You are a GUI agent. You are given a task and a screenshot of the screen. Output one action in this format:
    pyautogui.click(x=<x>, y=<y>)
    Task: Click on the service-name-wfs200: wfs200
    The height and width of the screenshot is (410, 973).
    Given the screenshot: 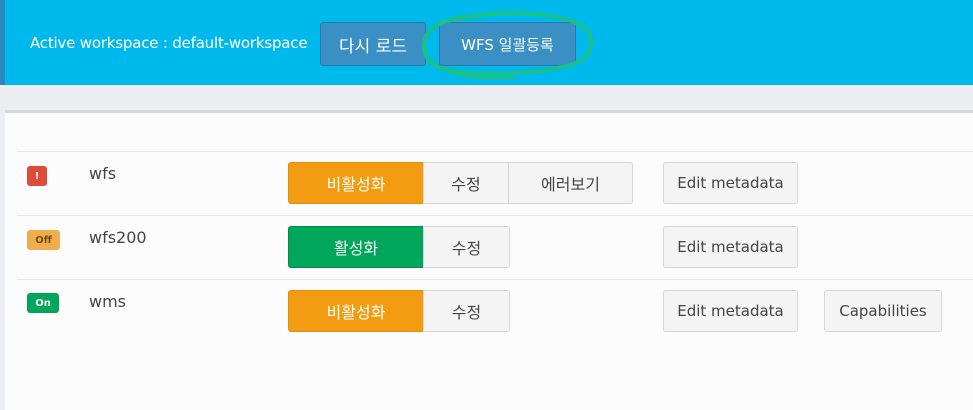 What is the action you would take?
    pyautogui.click(x=118, y=237)
    